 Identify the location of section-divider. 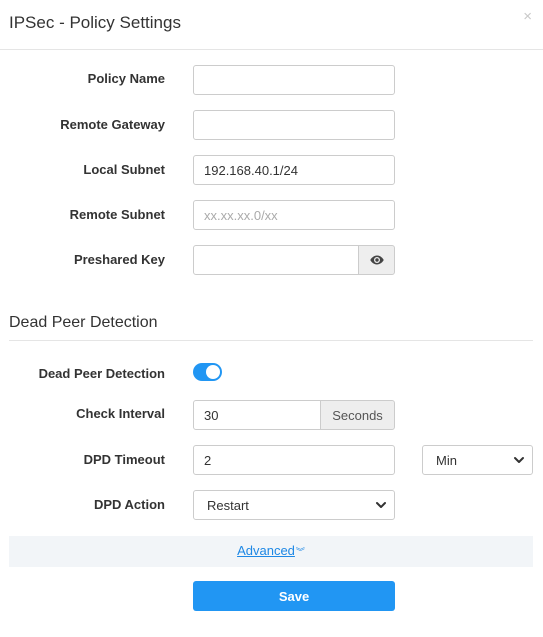
(271, 340).